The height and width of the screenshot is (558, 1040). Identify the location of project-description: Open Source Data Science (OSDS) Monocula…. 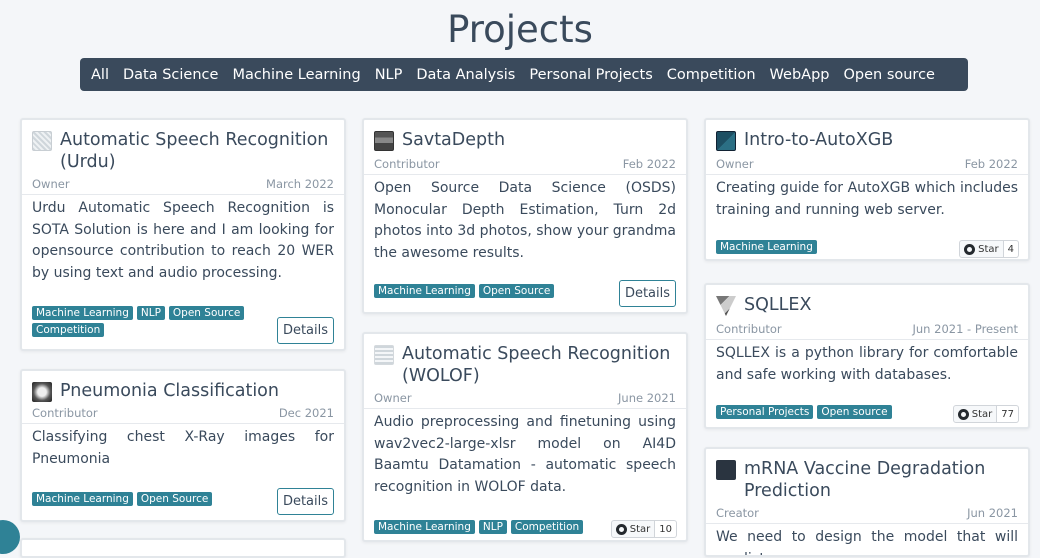
(525, 221).